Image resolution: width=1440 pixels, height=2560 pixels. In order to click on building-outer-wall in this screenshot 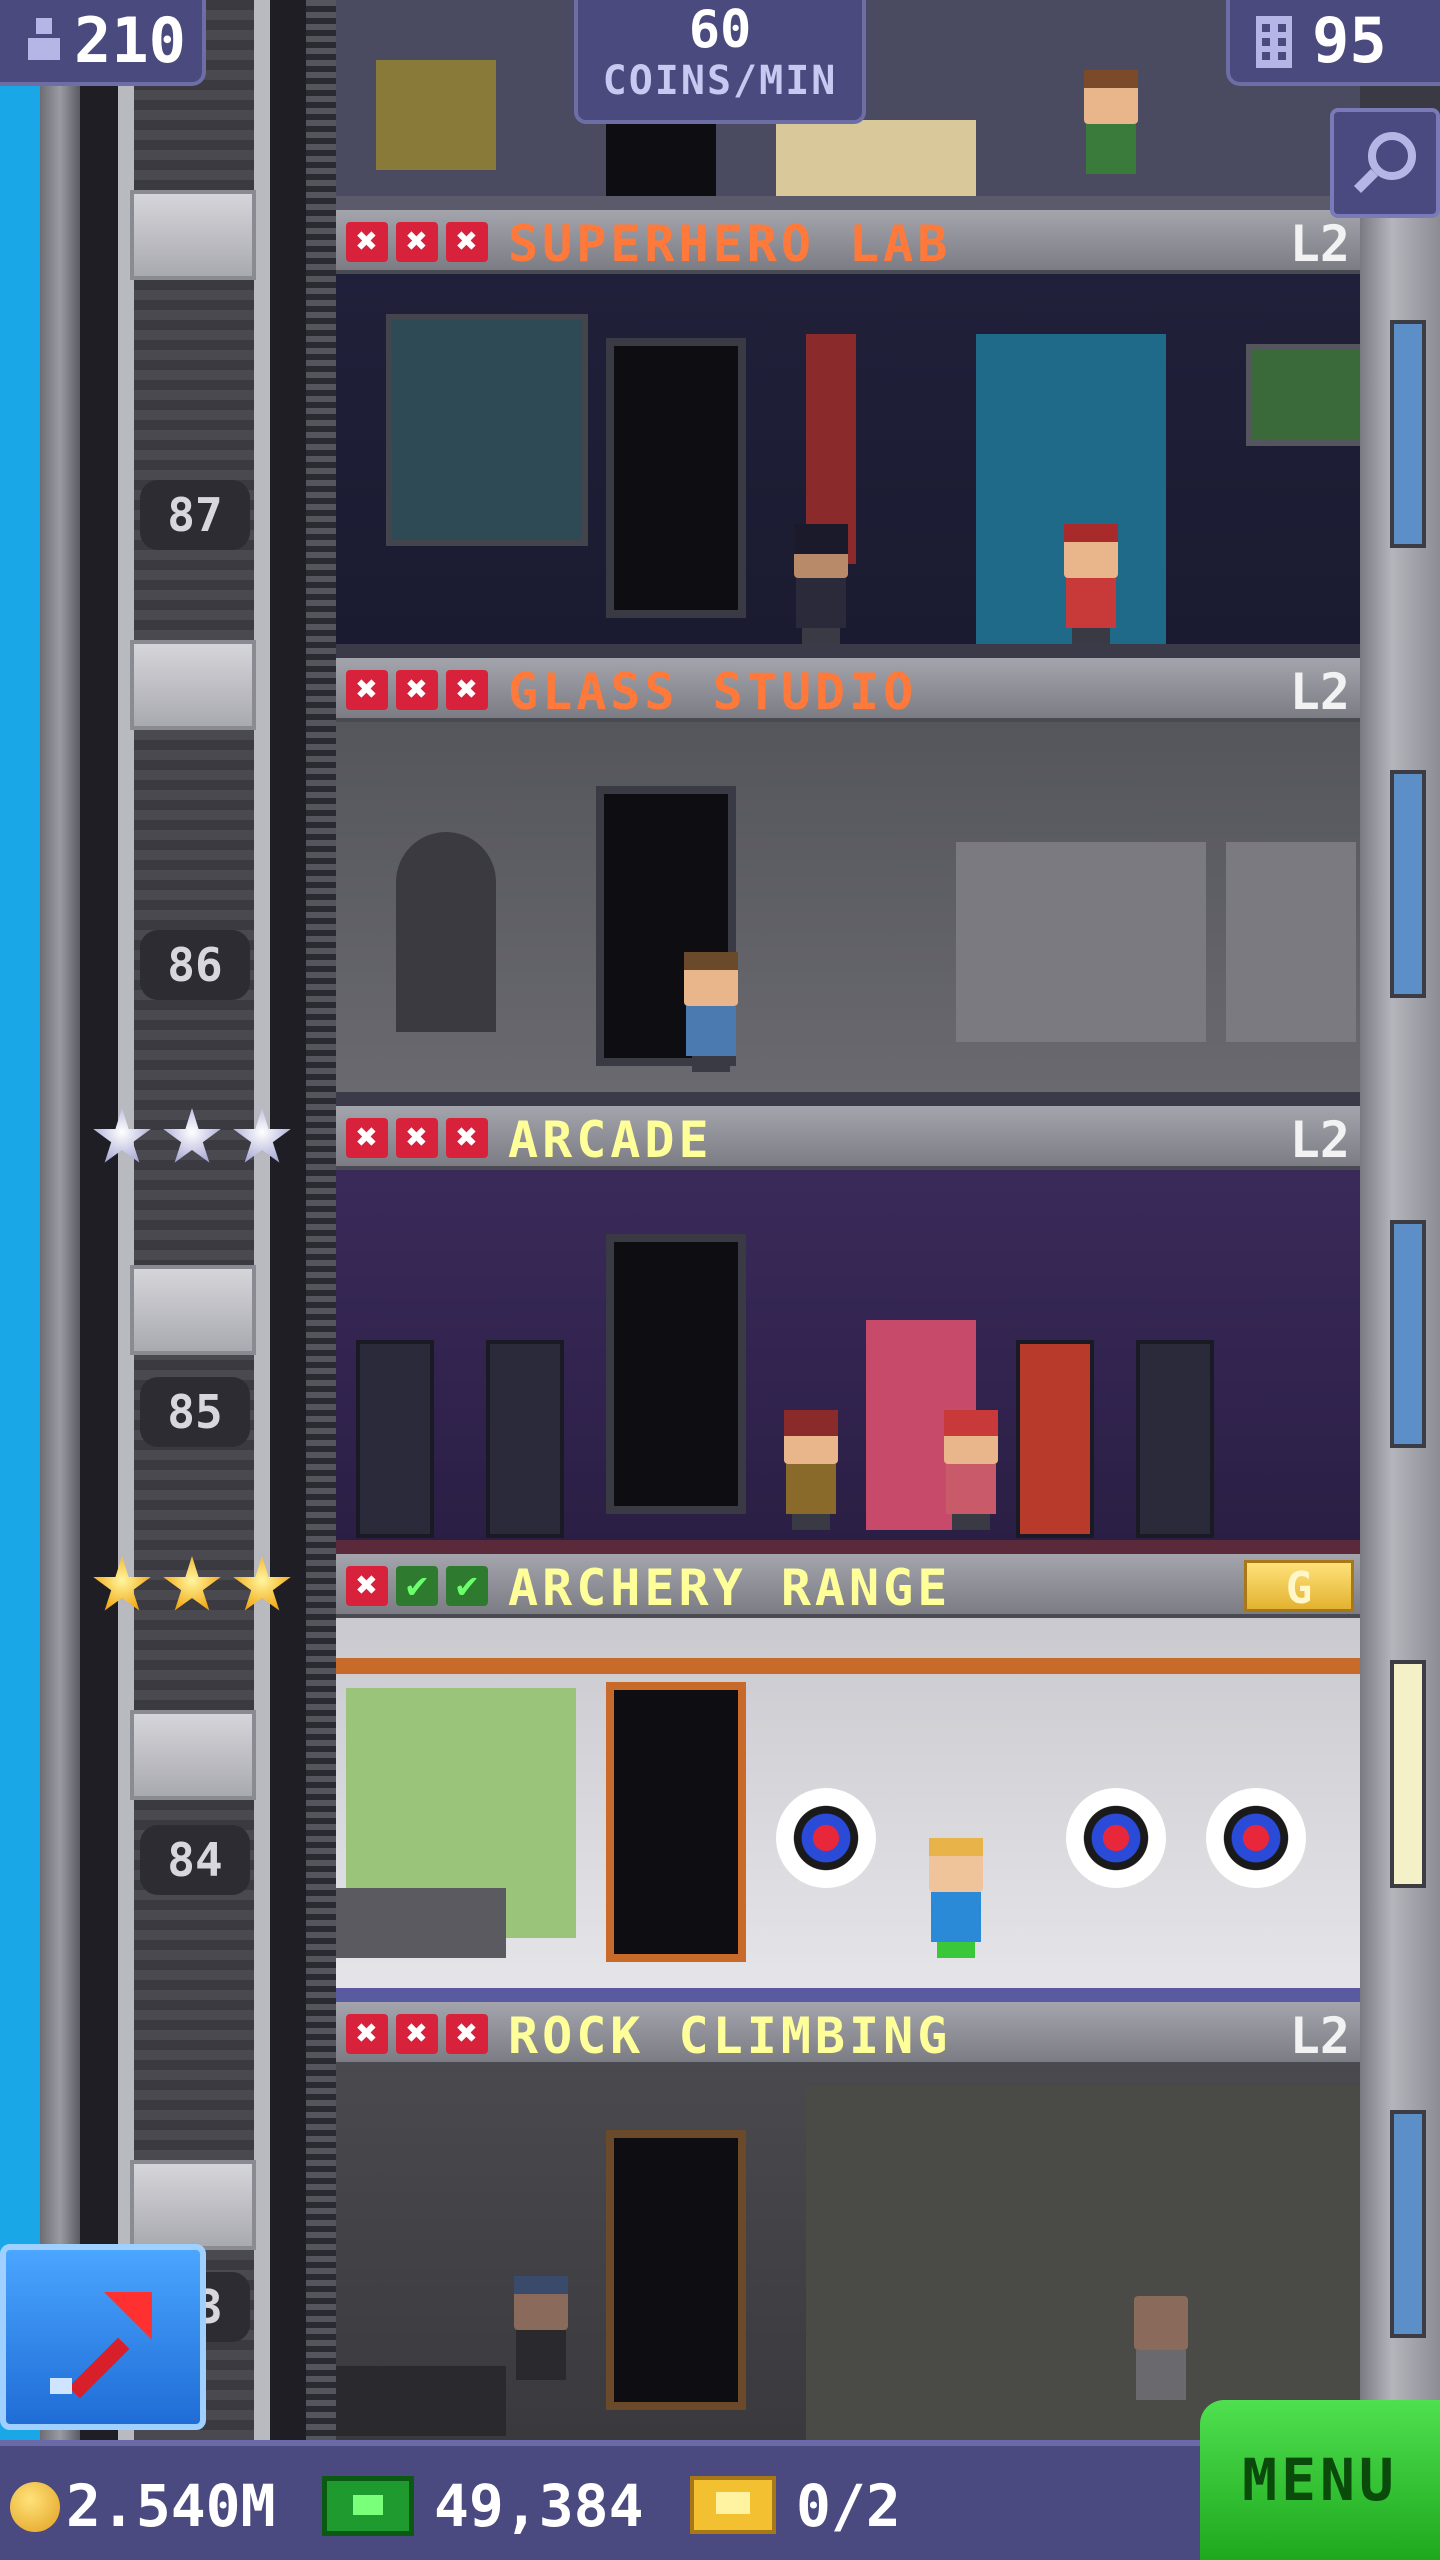, I will do `click(60, 1220)`.